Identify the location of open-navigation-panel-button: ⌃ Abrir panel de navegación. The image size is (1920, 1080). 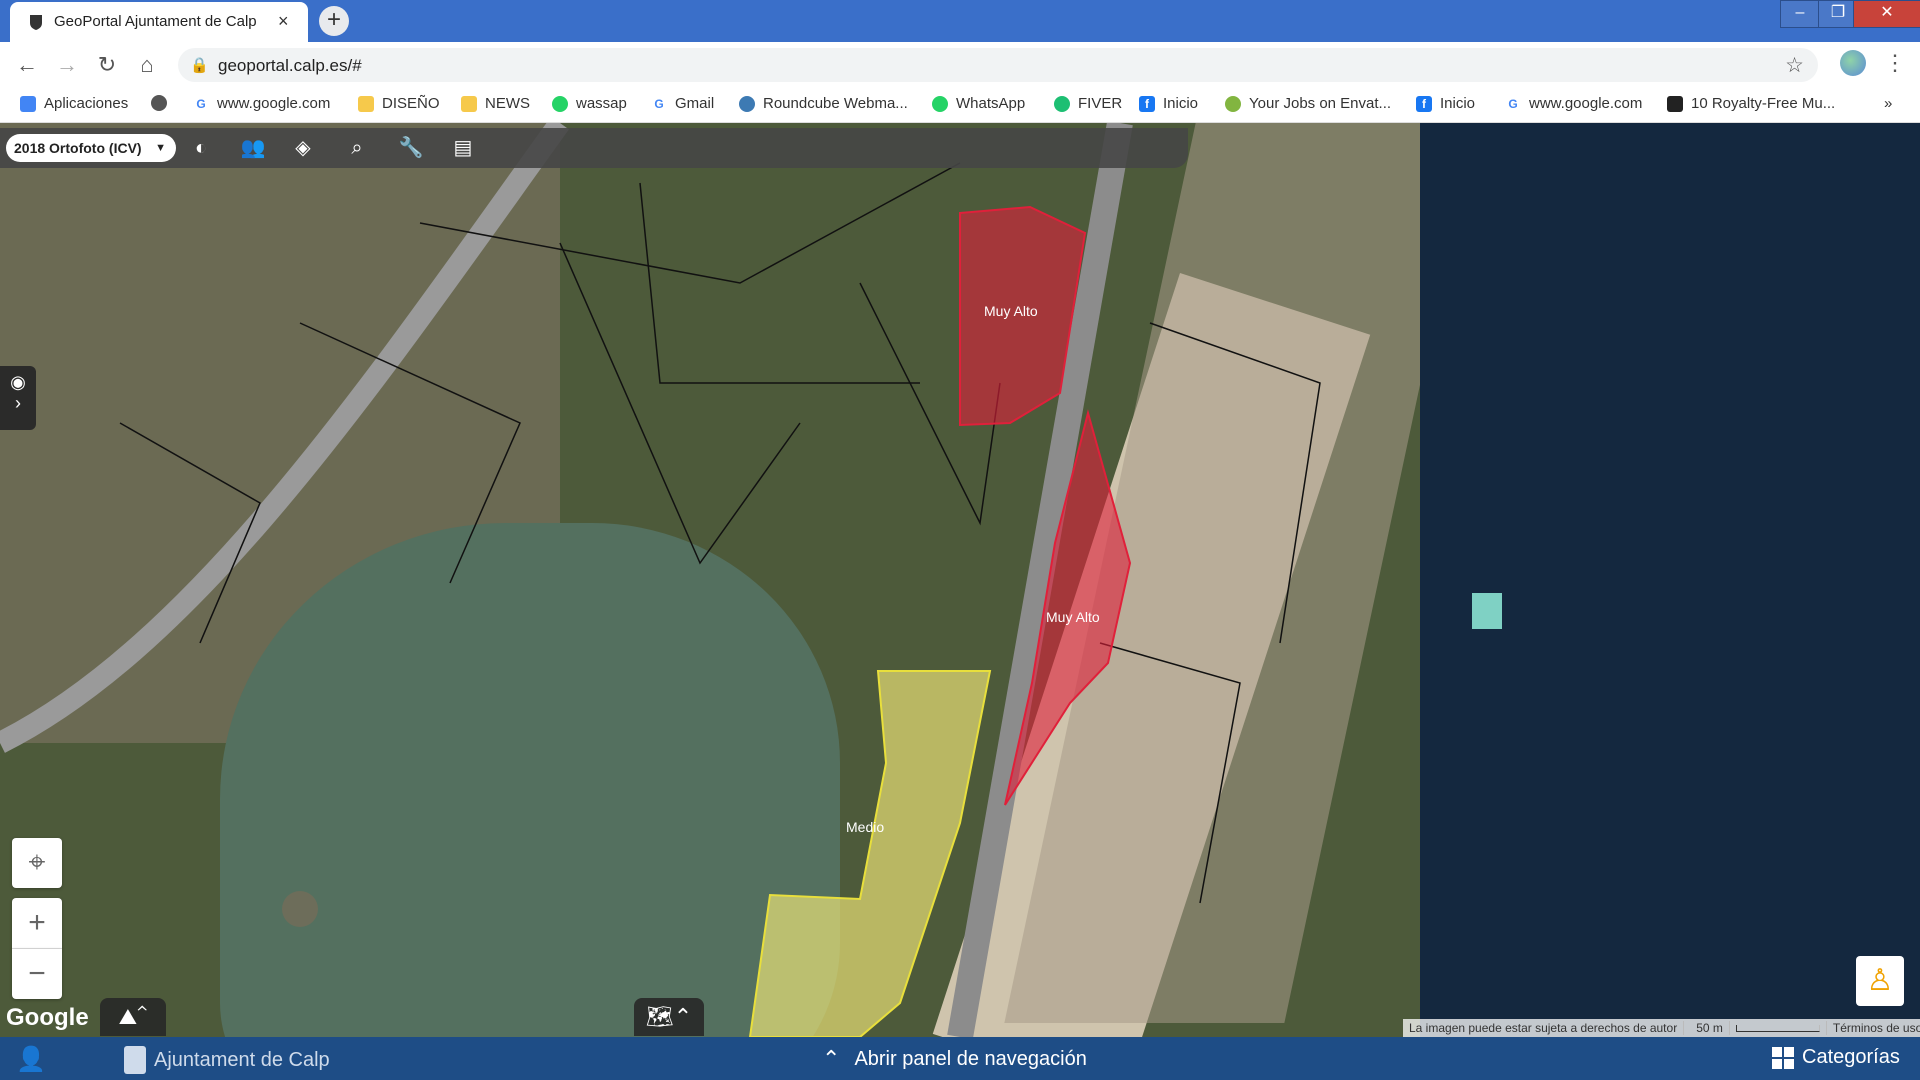
(954, 1059).